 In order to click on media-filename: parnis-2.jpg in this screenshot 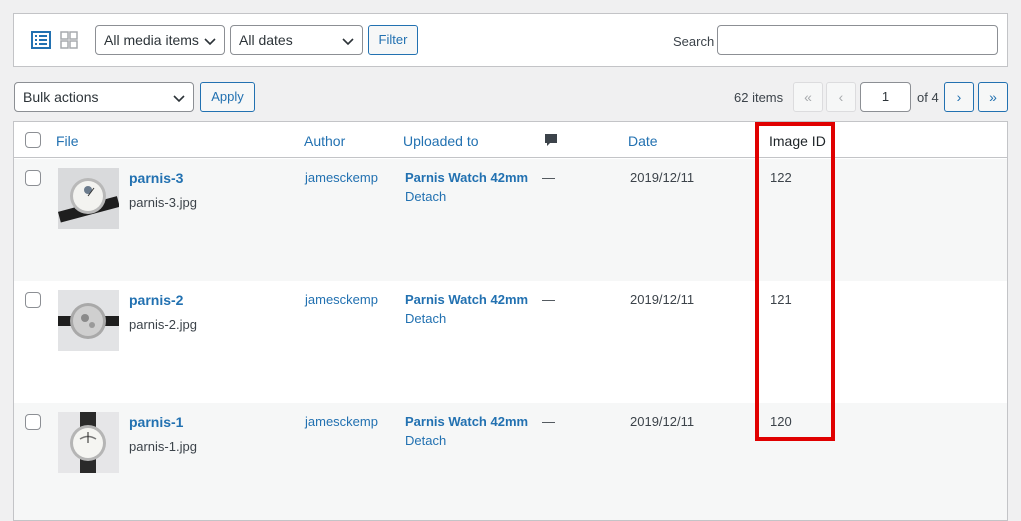, I will do `click(163, 324)`.